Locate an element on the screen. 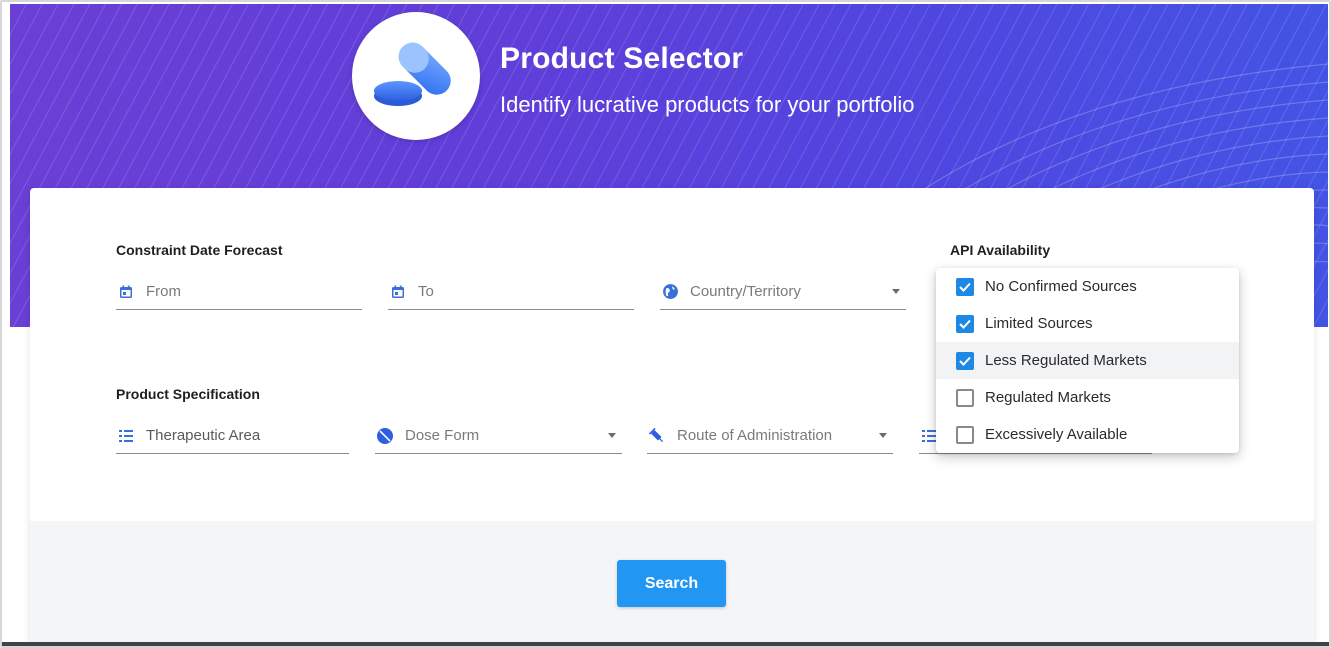  country-placeholder: Country/Territory is located at coordinates (745, 291).